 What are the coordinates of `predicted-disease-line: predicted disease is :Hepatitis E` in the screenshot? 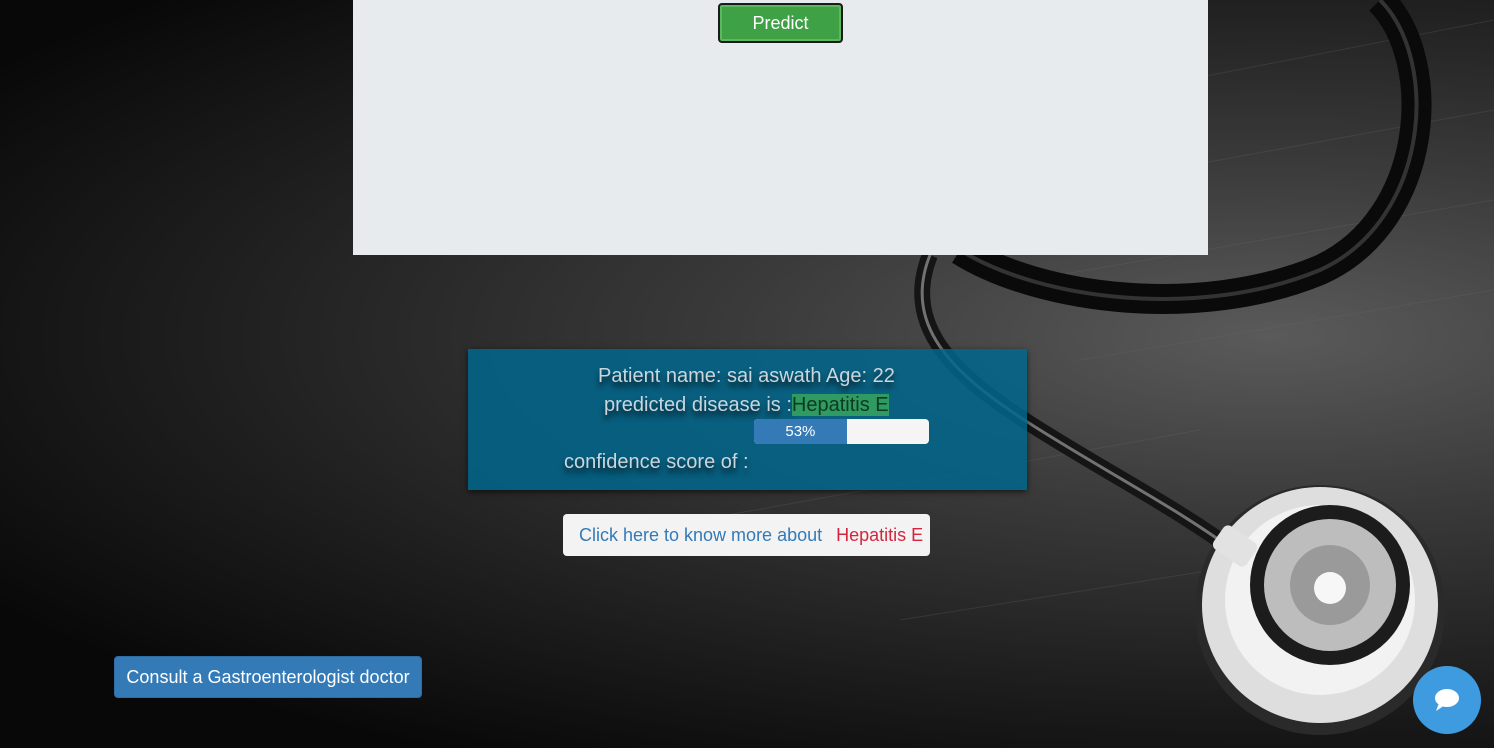 It's located at (746, 405).